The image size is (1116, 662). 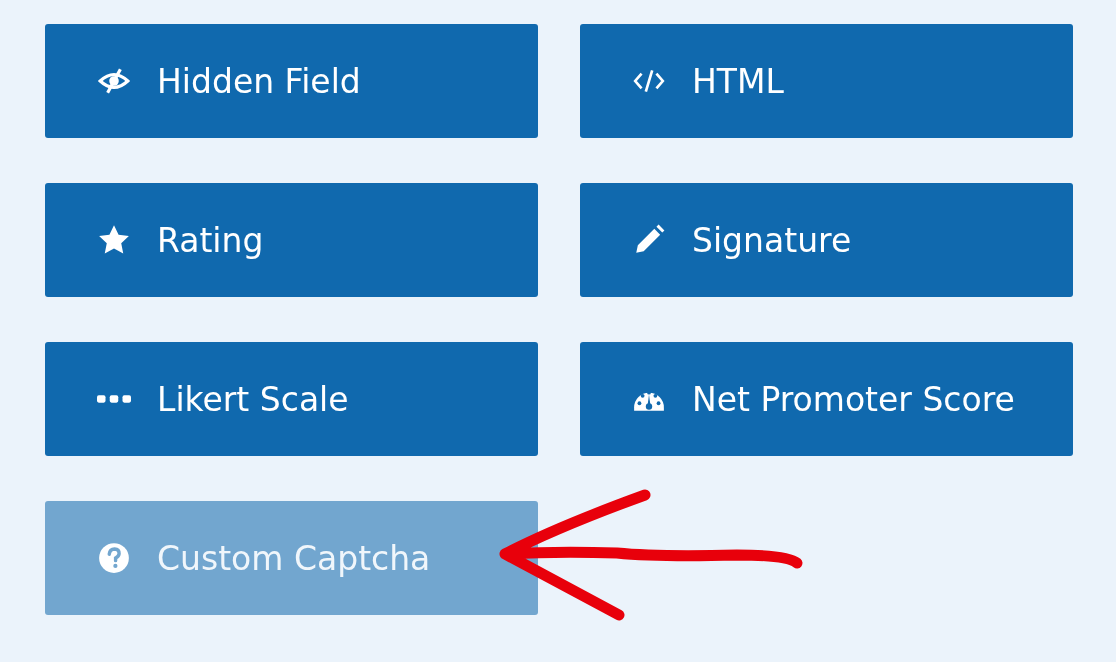 What do you see at coordinates (826, 81) in the screenshot?
I see `field-button: HTML` at bounding box center [826, 81].